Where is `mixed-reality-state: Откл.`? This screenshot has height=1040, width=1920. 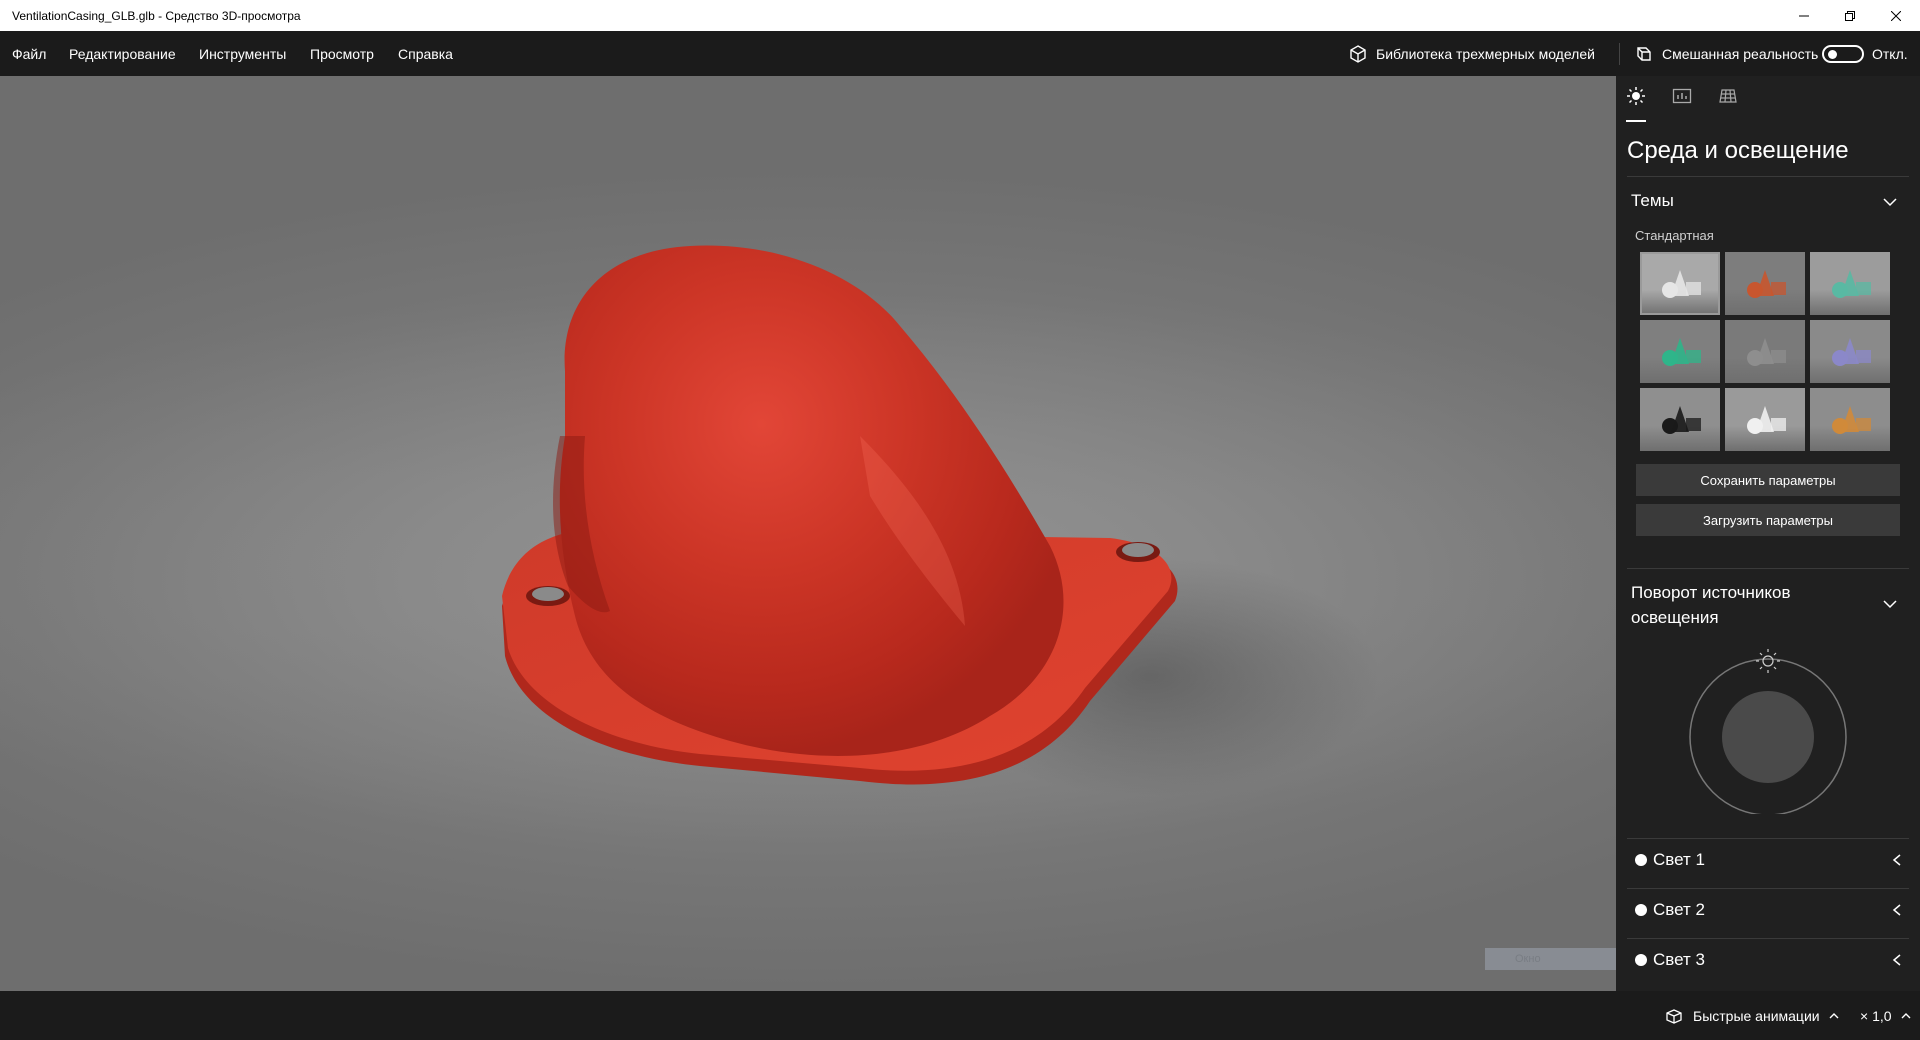 mixed-reality-state: Откл. is located at coordinates (1890, 53).